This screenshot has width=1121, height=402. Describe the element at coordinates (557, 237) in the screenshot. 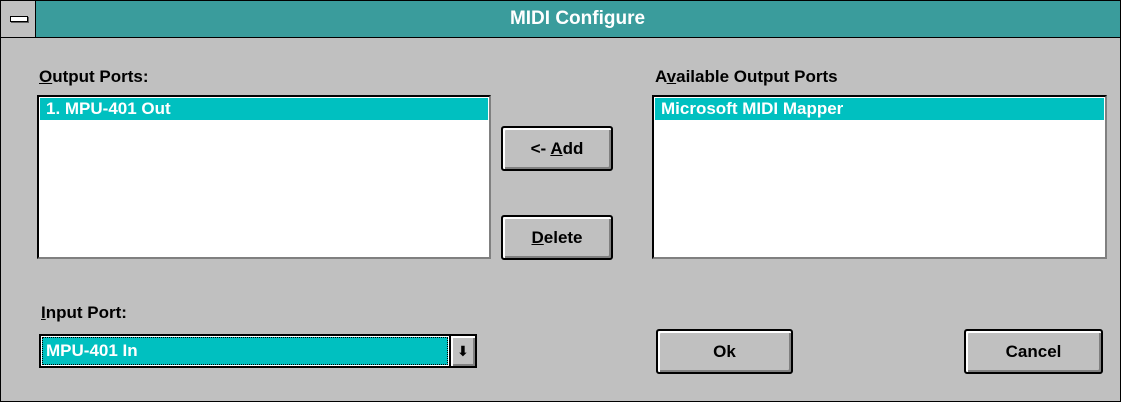

I see `delete-button: Delete` at that location.